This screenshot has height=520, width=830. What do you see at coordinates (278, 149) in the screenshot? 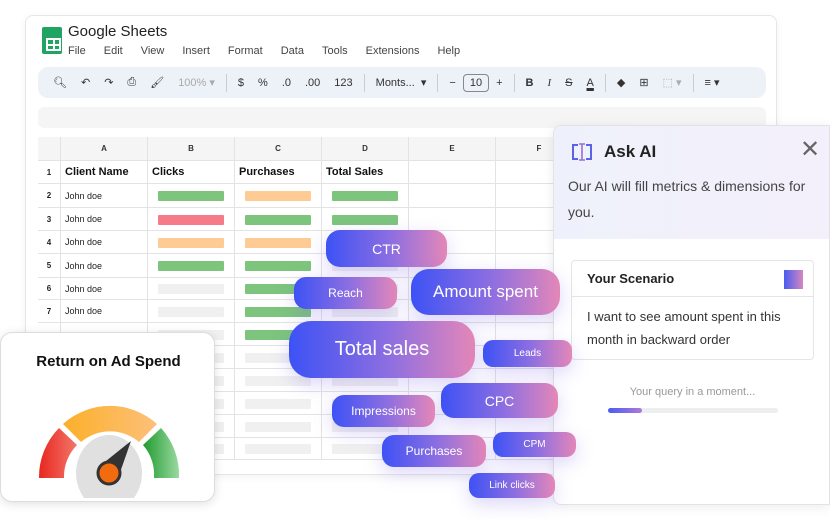
I see `column-header-c: C` at bounding box center [278, 149].